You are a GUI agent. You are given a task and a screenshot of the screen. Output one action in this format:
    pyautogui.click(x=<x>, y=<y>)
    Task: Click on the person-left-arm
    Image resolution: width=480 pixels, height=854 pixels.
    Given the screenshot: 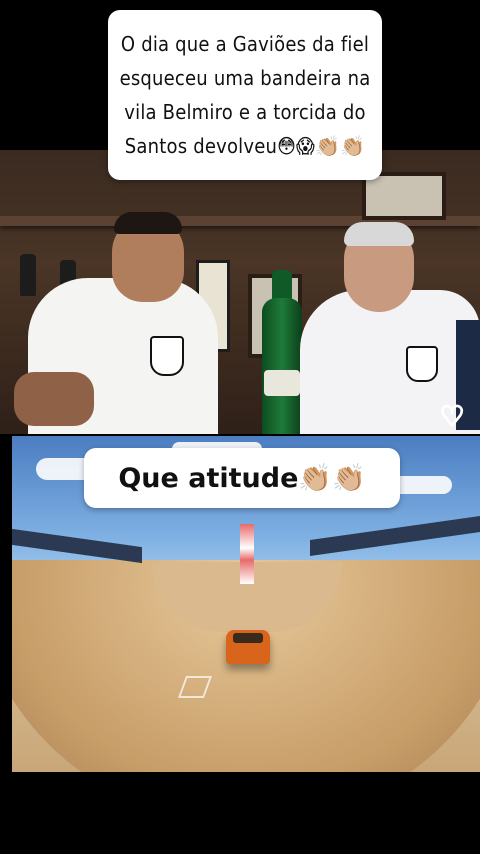 What is the action you would take?
    pyautogui.click(x=54, y=399)
    